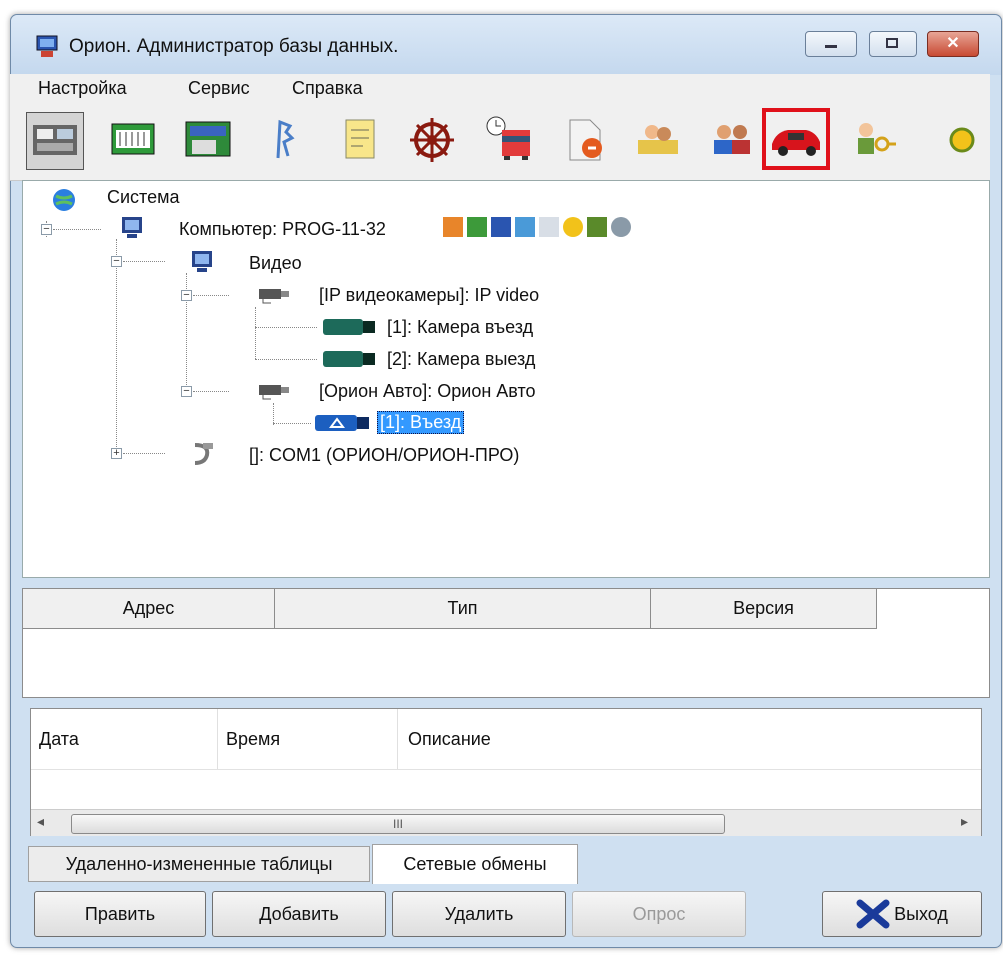 This screenshot has width=1003, height=956. What do you see at coordinates (429, 295) in the screenshot?
I see `tree-node-ip-cameras: [IP видеокамеры]: IP video` at bounding box center [429, 295].